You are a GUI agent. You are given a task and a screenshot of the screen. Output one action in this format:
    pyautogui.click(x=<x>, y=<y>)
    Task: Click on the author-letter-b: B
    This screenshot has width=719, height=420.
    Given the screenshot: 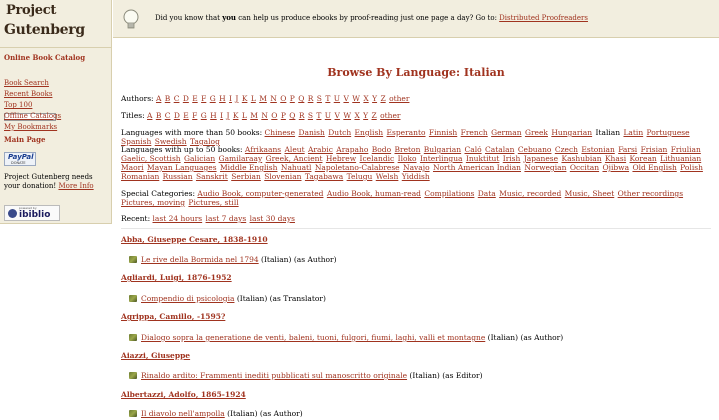 What is the action you would take?
    pyautogui.click(x=168, y=98)
    